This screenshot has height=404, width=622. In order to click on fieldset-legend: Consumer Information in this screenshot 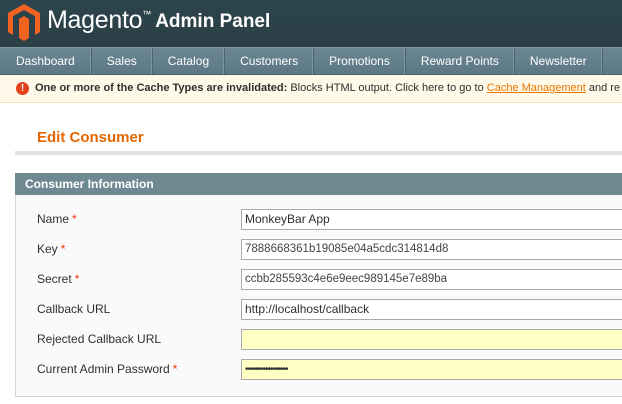, I will do `click(318, 184)`.